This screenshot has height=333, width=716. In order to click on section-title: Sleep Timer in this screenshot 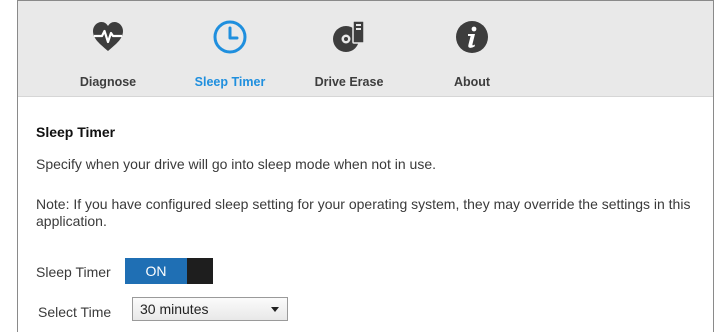, I will do `click(76, 132)`.